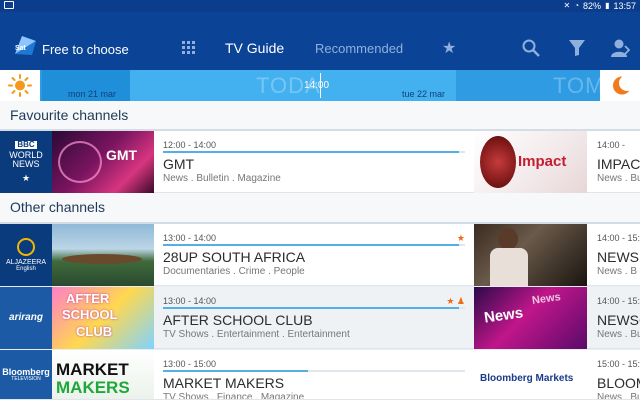 The width and height of the screenshot is (640, 400). What do you see at coordinates (21, 48) in the screenshot?
I see `svg-text: Sat` at bounding box center [21, 48].